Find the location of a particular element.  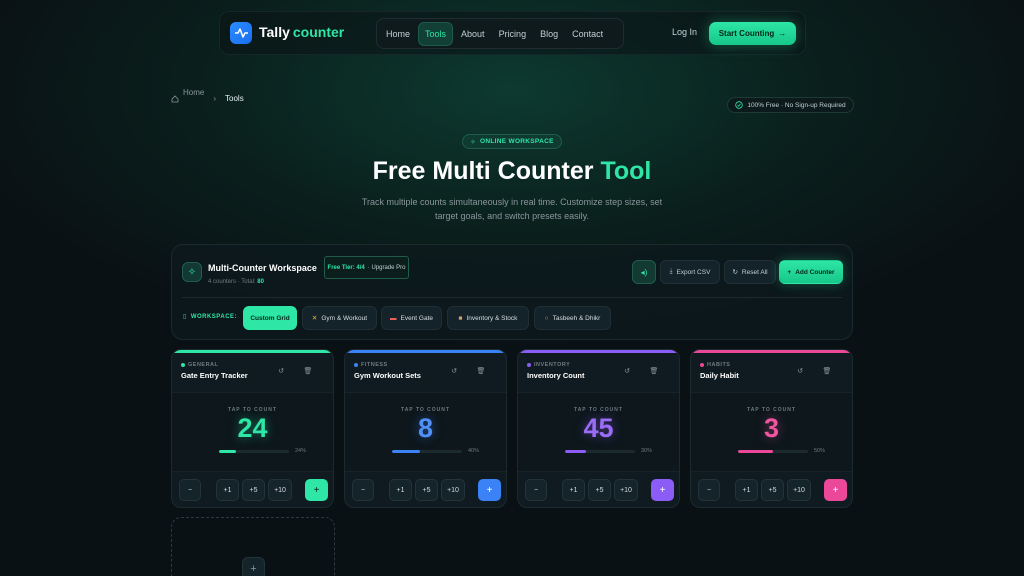

home-icon is located at coordinates (175, 99).